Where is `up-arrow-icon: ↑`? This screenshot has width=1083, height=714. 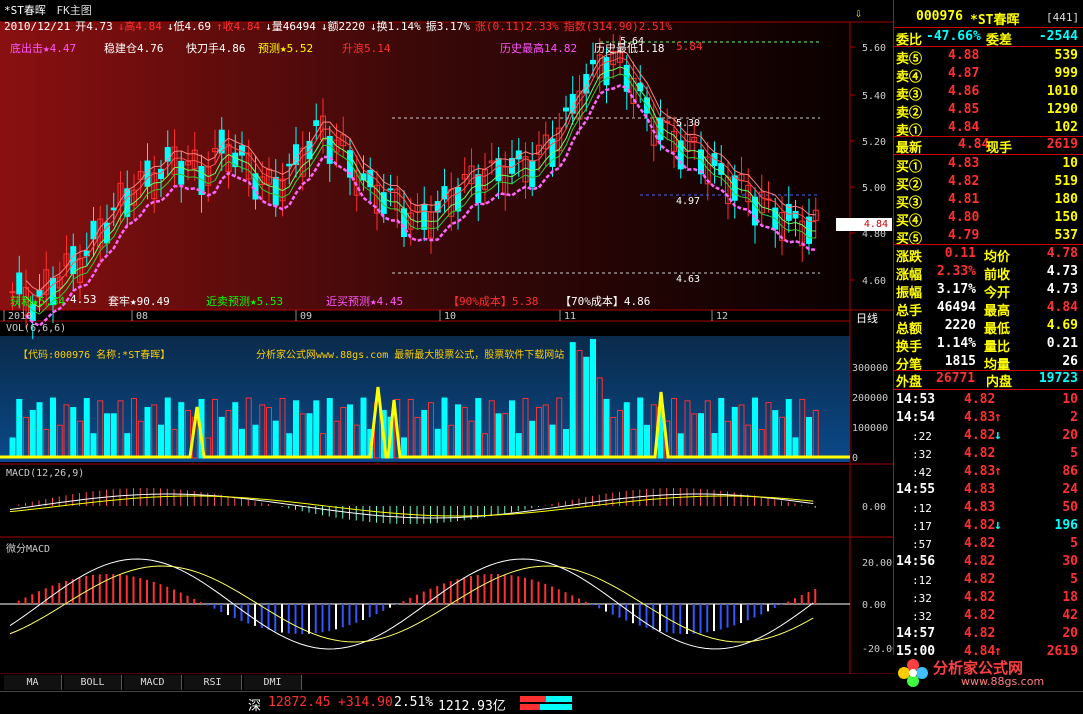
up-arrow-icon: ↑ is located at coordinates (998, 417).